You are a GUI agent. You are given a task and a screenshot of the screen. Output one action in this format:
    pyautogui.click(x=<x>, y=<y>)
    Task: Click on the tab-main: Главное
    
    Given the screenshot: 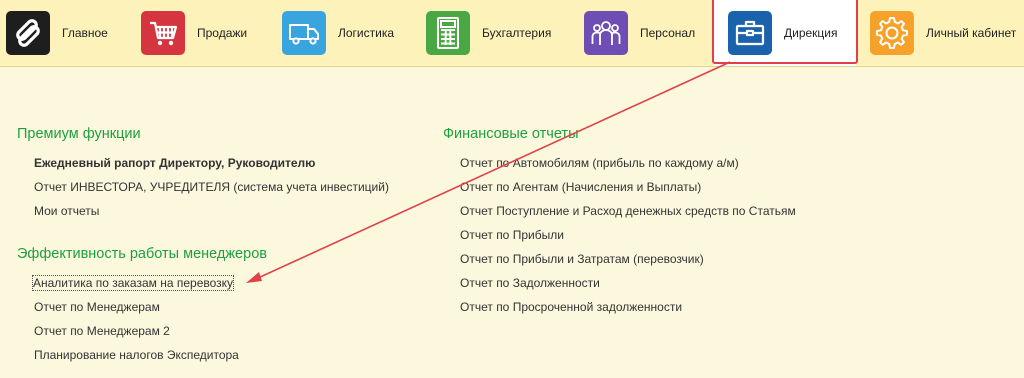 What is the action you would take?
    pyautogui.click(x=57, y=33)
    